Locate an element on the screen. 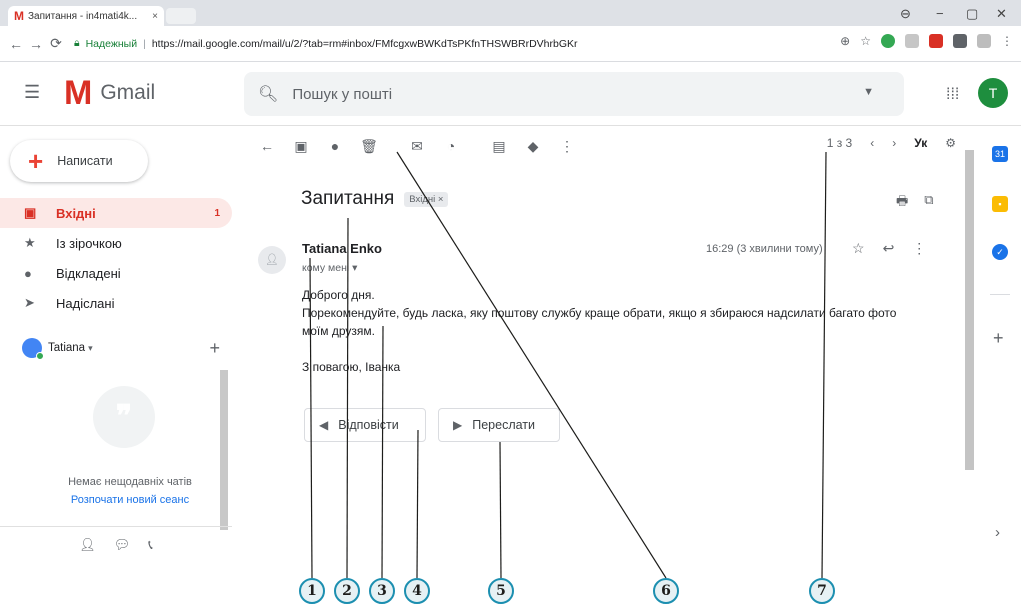 The height and width of the screenshot is (606, 1021). get-addons-icon: + is located at coordinates (998, 338).